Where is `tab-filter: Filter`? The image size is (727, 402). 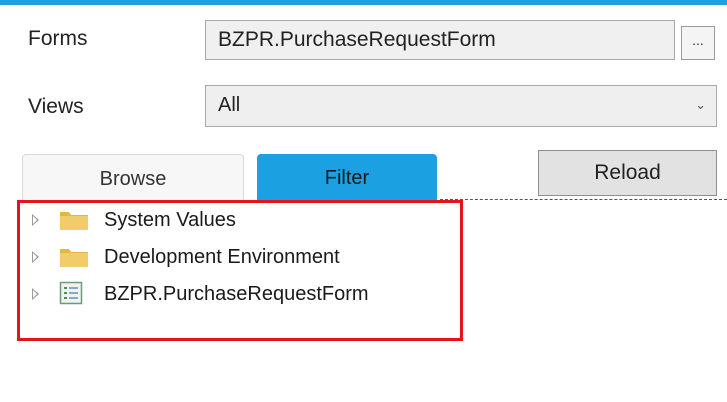
tab-filter: Filter is located at coordinates (347, 177).